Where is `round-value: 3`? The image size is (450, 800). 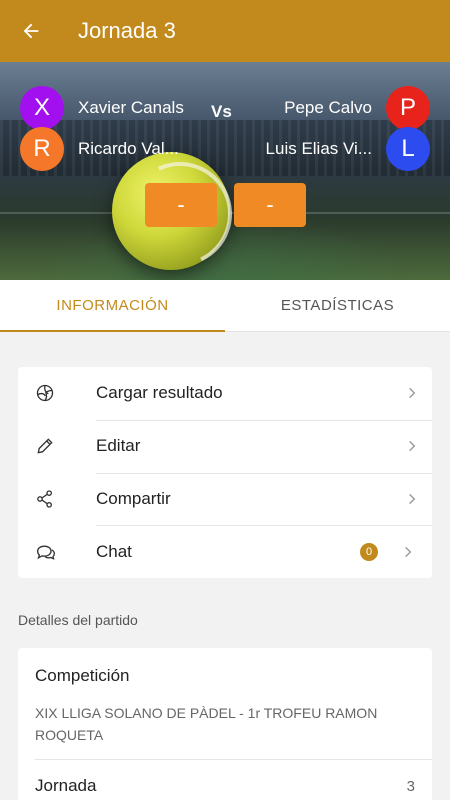
round-value: 3 is located at coordinates (410, 786).